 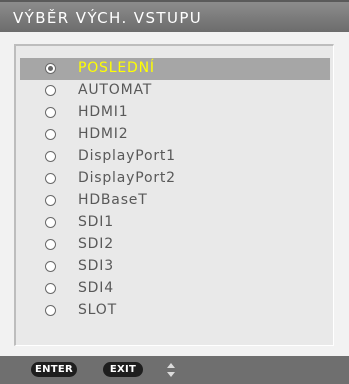 I want to click on up-down-arrows-icon, so click(x=171, y=370).